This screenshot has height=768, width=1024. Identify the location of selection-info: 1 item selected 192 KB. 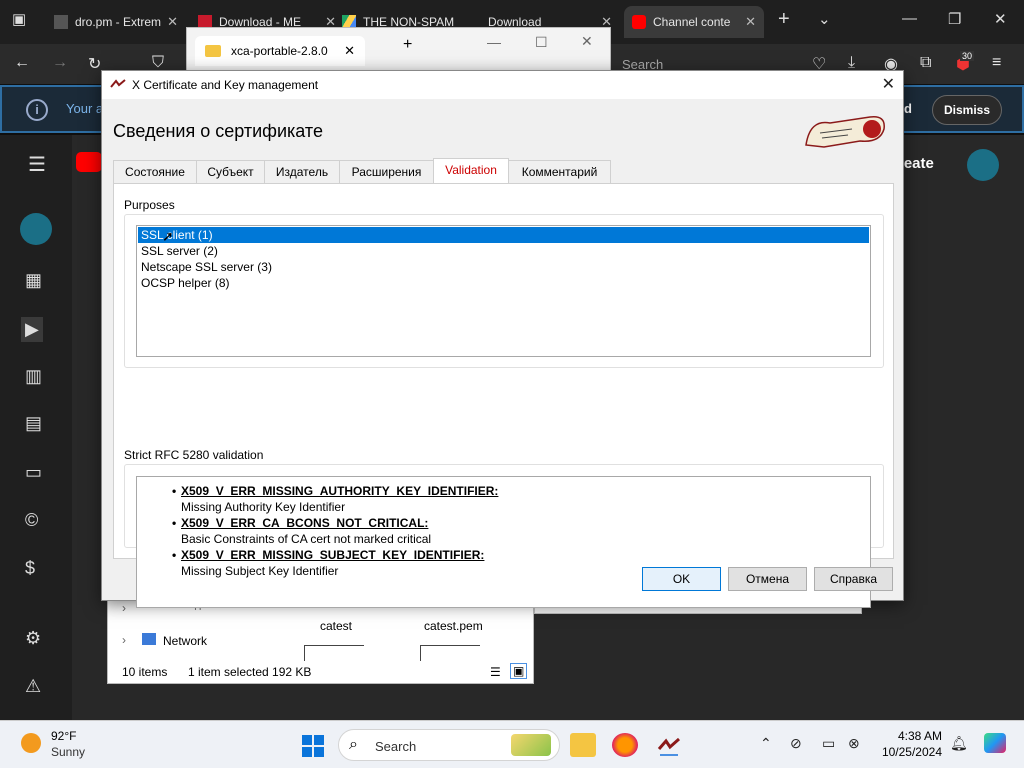
(250, 672).